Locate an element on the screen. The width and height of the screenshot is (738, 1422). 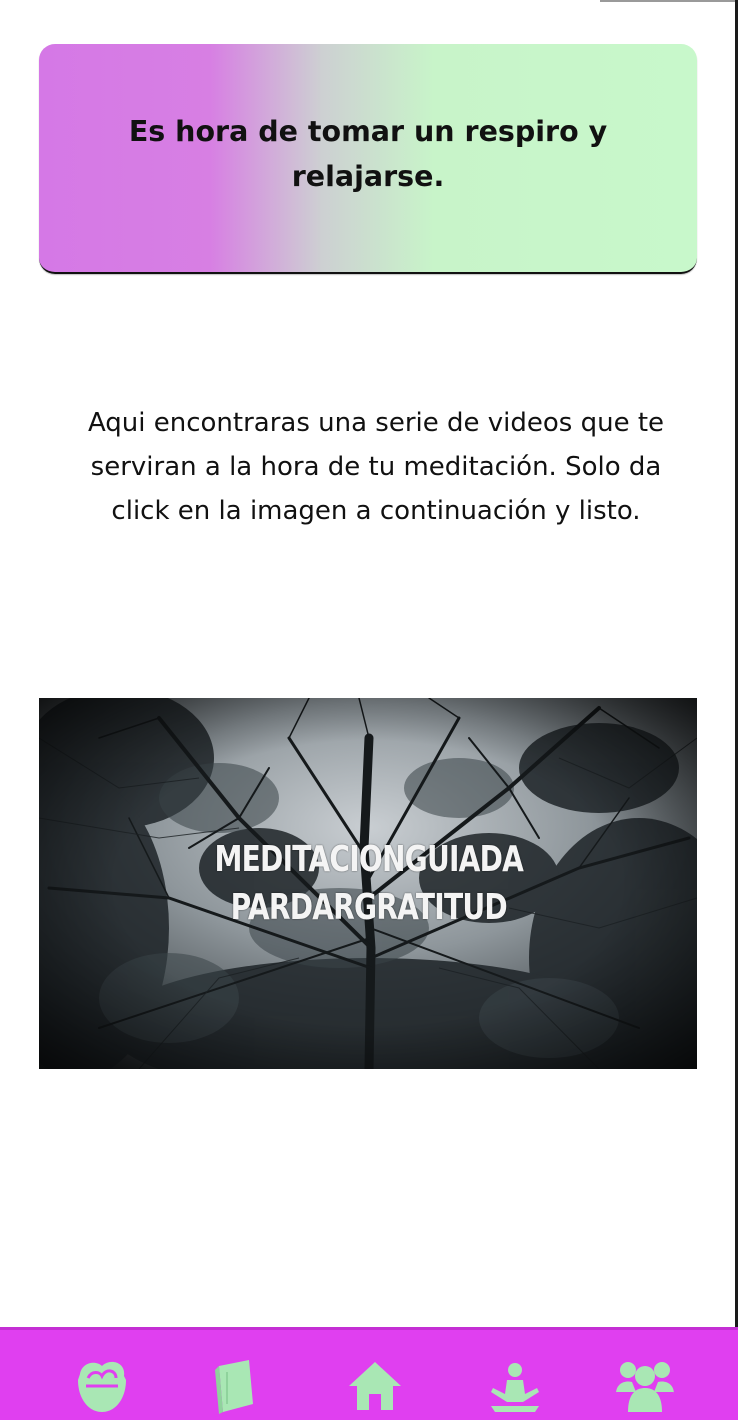
video-title-line2: PARDARGRATITUD is located at coordinates (369, 907).